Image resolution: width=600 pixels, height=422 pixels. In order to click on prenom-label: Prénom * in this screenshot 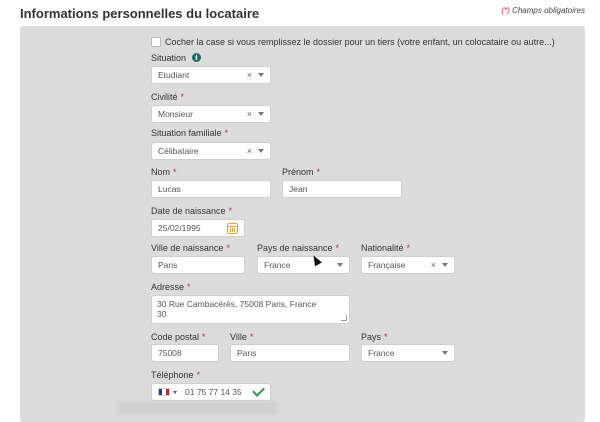, I will do `click(301, 172)`.